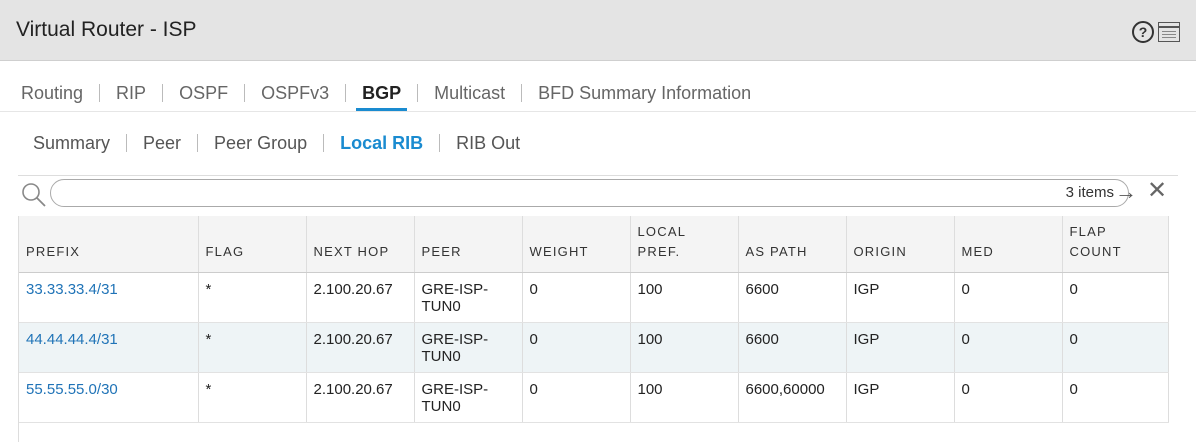  Describe the element at coordinates (576, 244) in the screenshot. I see `column-header-weight: WEIGHT` at that location.